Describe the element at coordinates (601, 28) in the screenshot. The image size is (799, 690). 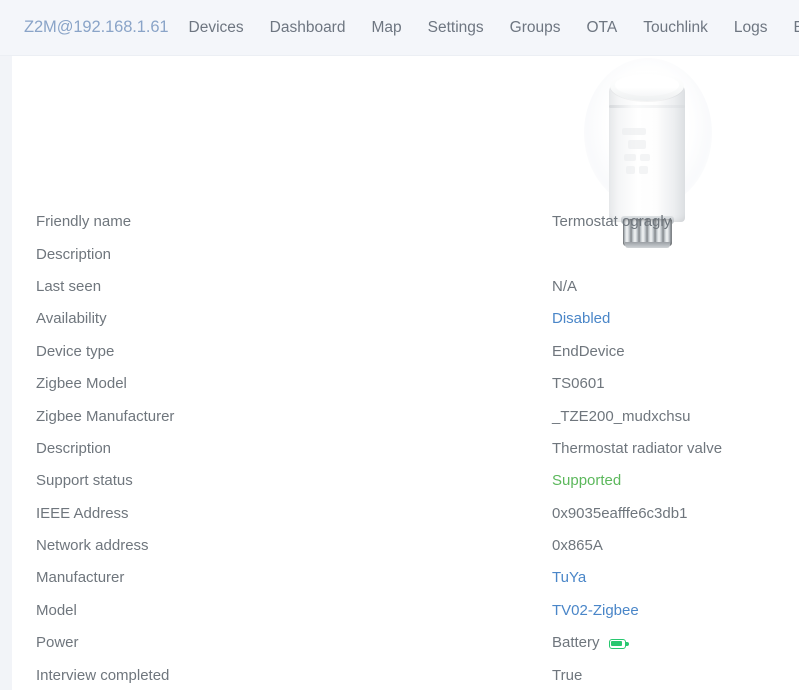
I see `nav-link-ota: OTA` at that location.